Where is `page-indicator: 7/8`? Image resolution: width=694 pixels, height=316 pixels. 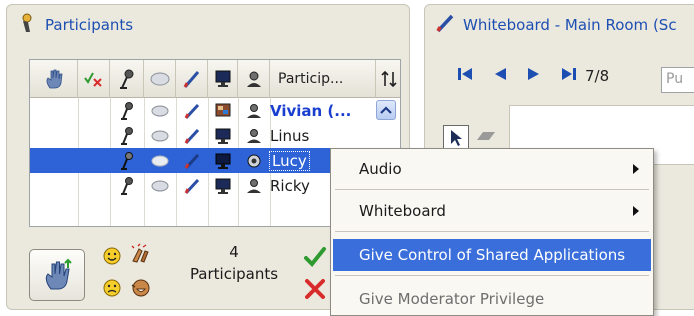
page-indicator: 7/8 is located at coordinates (597, 76).